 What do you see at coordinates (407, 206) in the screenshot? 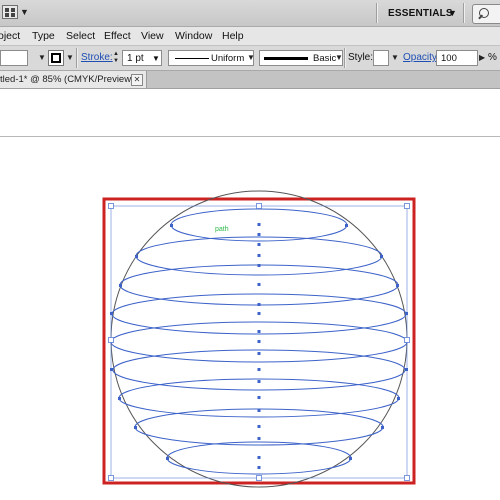
I see `handle-top-right` at bounding box center [407, 206].